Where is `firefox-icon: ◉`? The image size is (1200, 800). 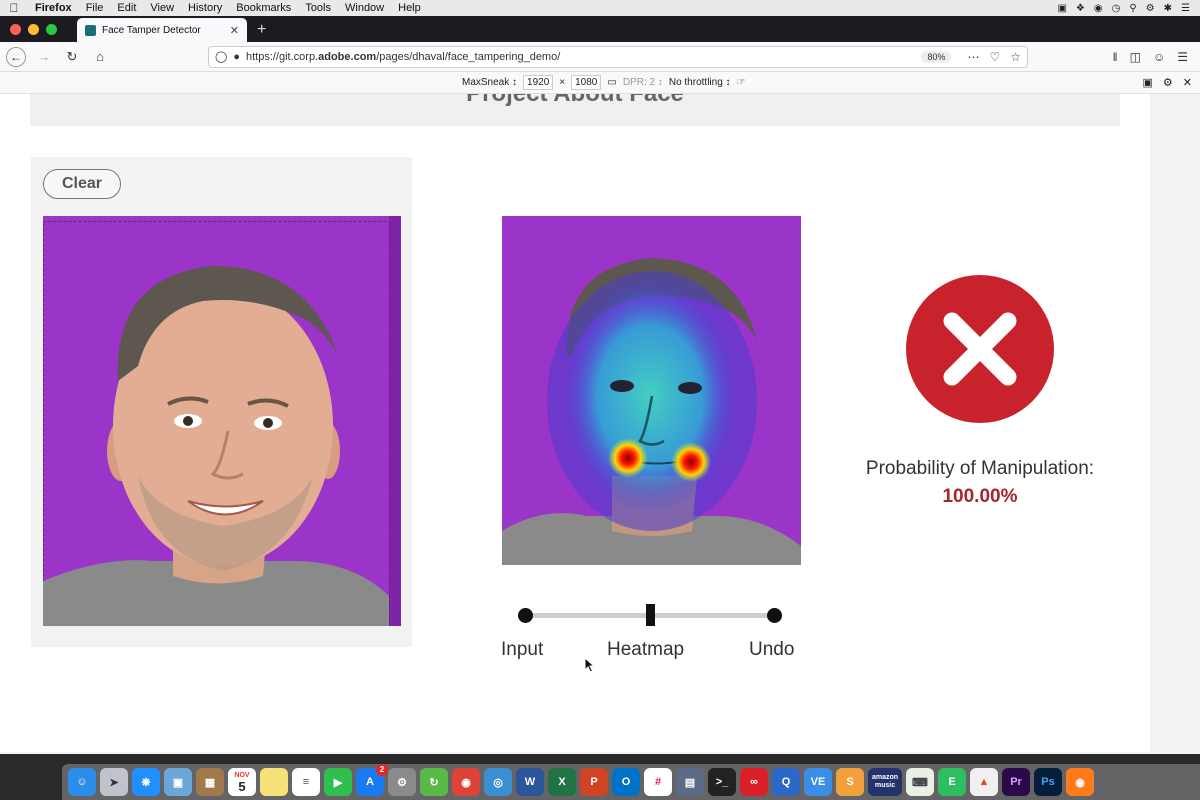 firefox-icon: ◉ is located at coordinates (1080, 782).